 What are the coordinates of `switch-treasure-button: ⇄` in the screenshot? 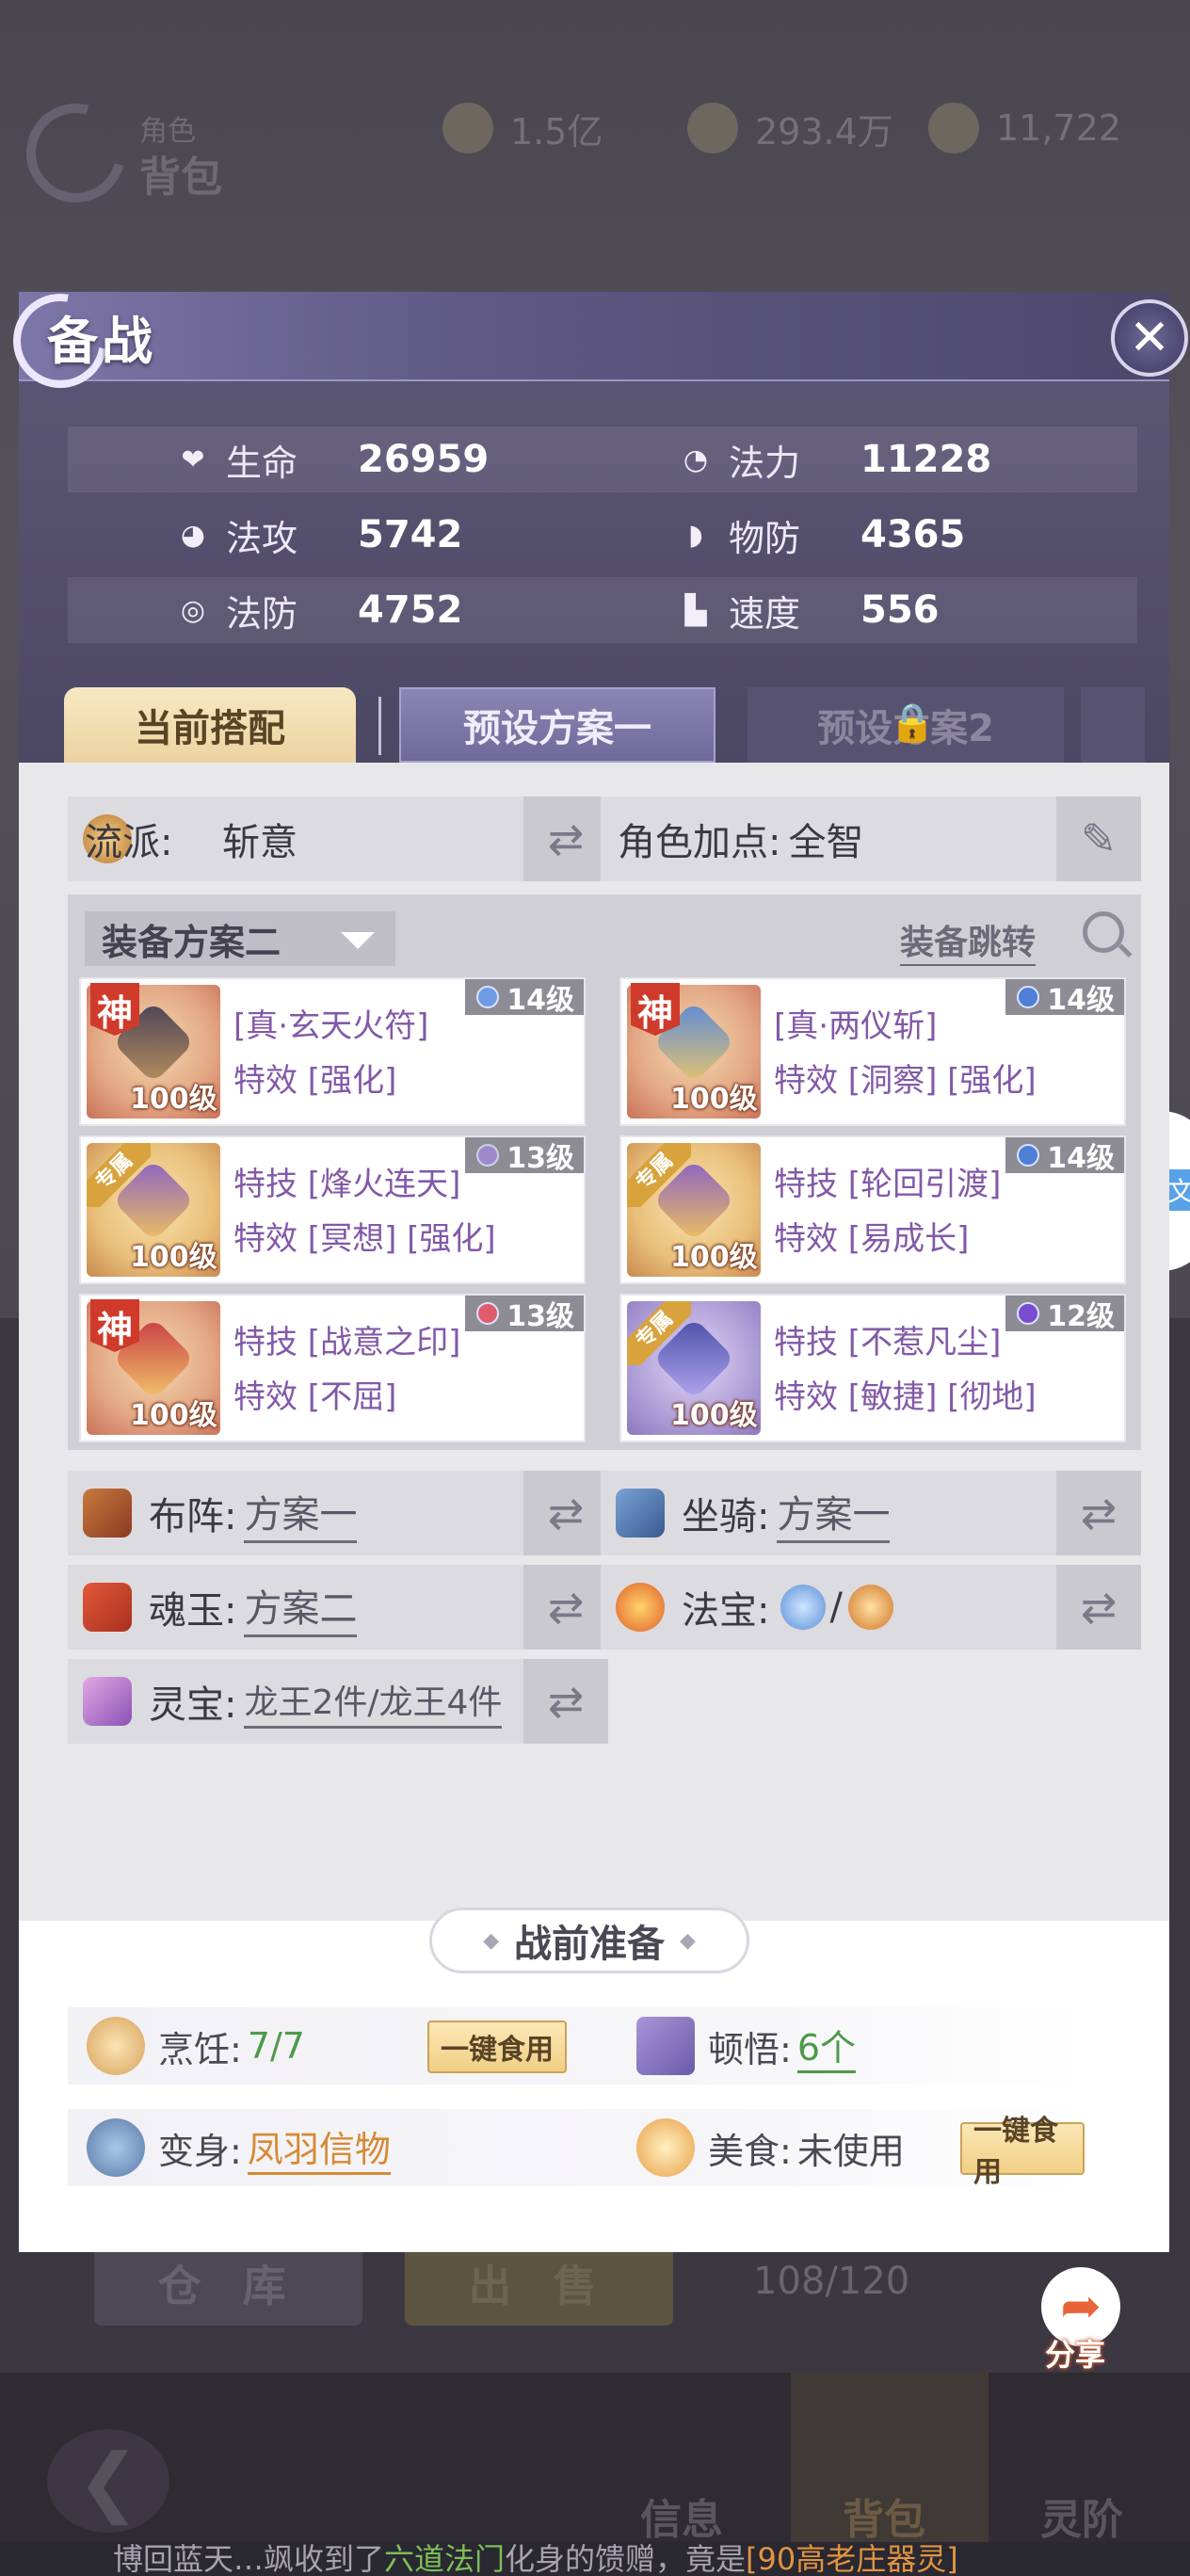 It's located at (1098, 1607).